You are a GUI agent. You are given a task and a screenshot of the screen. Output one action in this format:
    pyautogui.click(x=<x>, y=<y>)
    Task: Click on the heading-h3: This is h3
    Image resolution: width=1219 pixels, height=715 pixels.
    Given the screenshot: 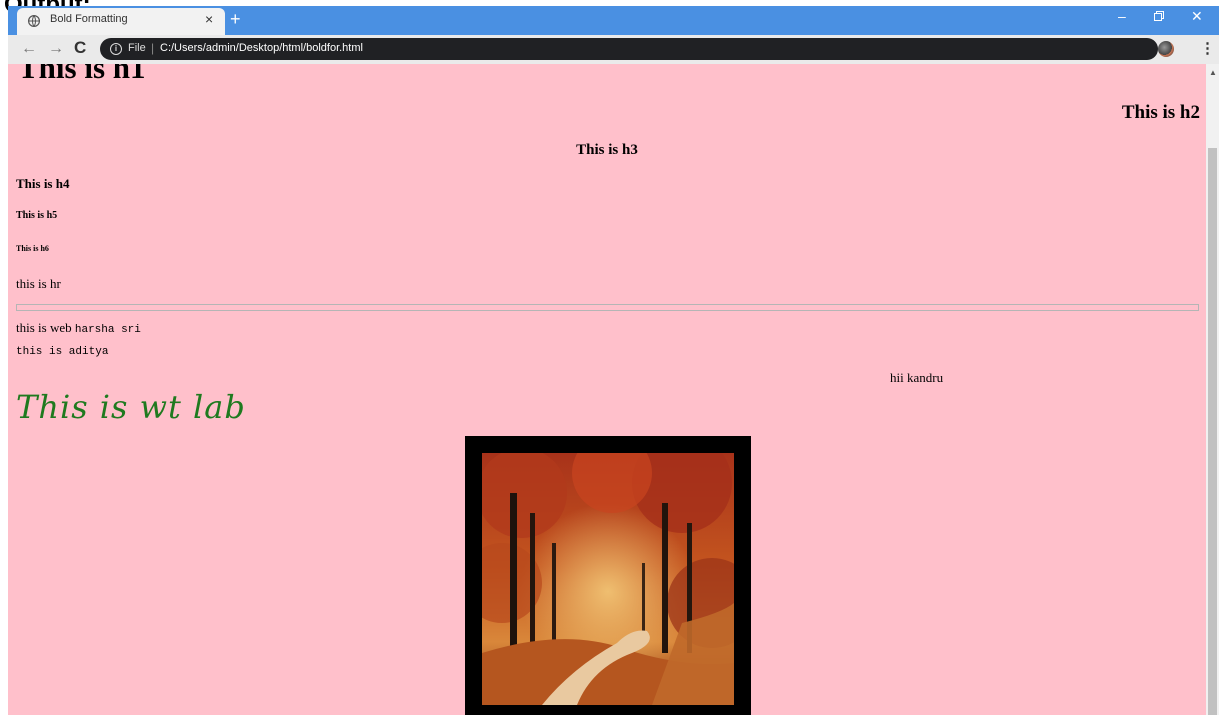 What is the action you would take?
    pyautogui.click(x=607, y=150)
    